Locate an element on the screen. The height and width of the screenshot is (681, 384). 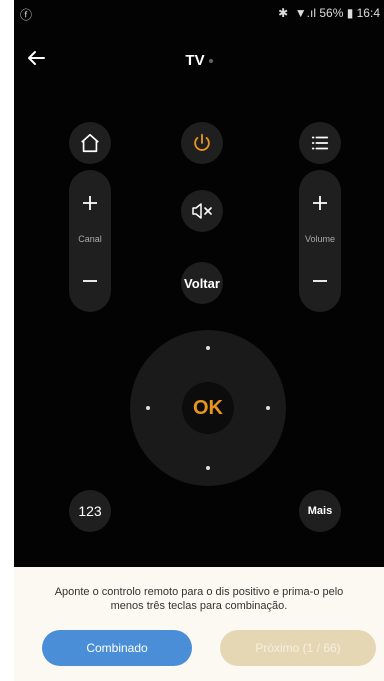
dpad-right-button is located at coordinates (268, 408).